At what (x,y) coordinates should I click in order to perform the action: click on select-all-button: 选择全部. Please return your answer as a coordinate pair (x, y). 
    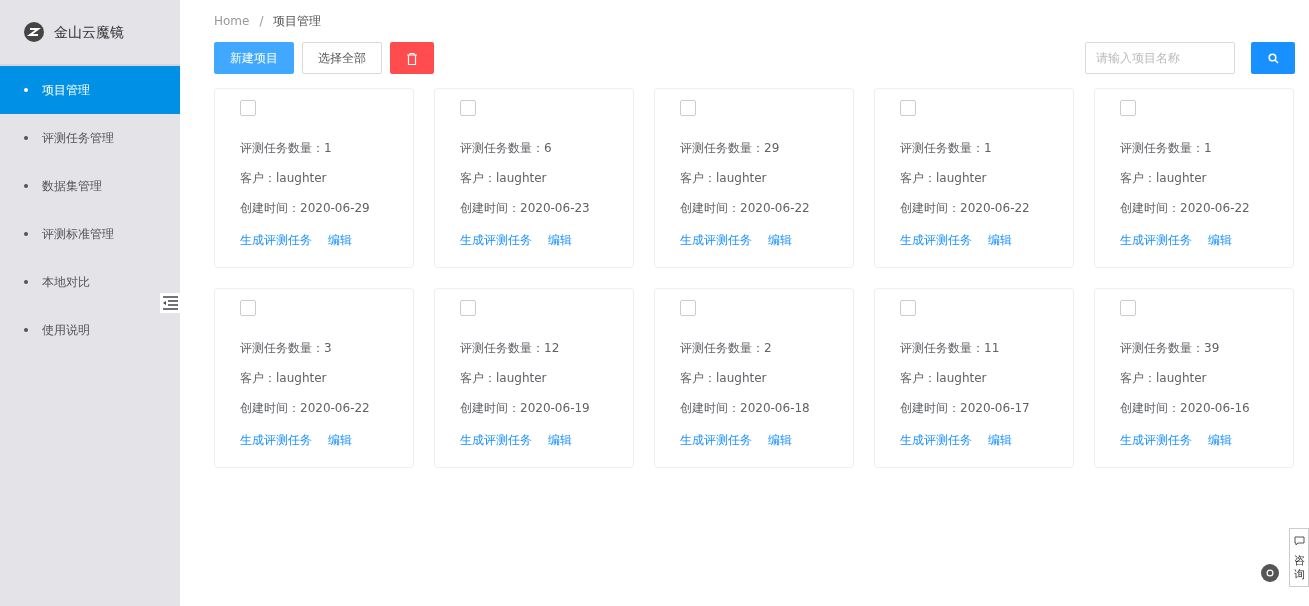
    Looking at the image, I should click on (342, 58).